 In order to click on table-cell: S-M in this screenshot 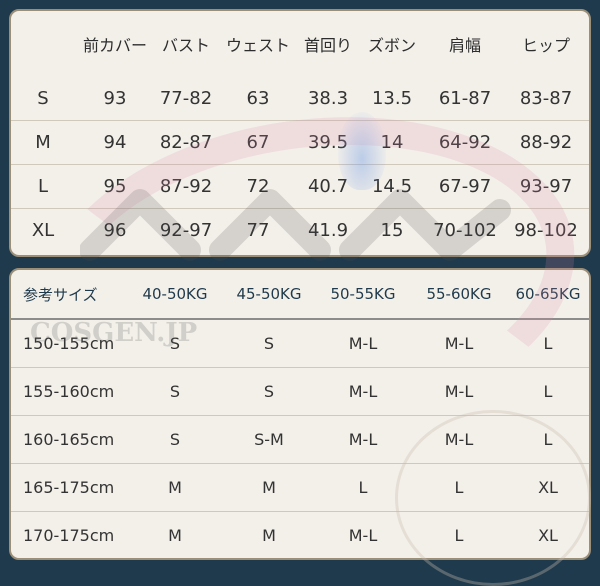, I will do `click(269, 439)`.